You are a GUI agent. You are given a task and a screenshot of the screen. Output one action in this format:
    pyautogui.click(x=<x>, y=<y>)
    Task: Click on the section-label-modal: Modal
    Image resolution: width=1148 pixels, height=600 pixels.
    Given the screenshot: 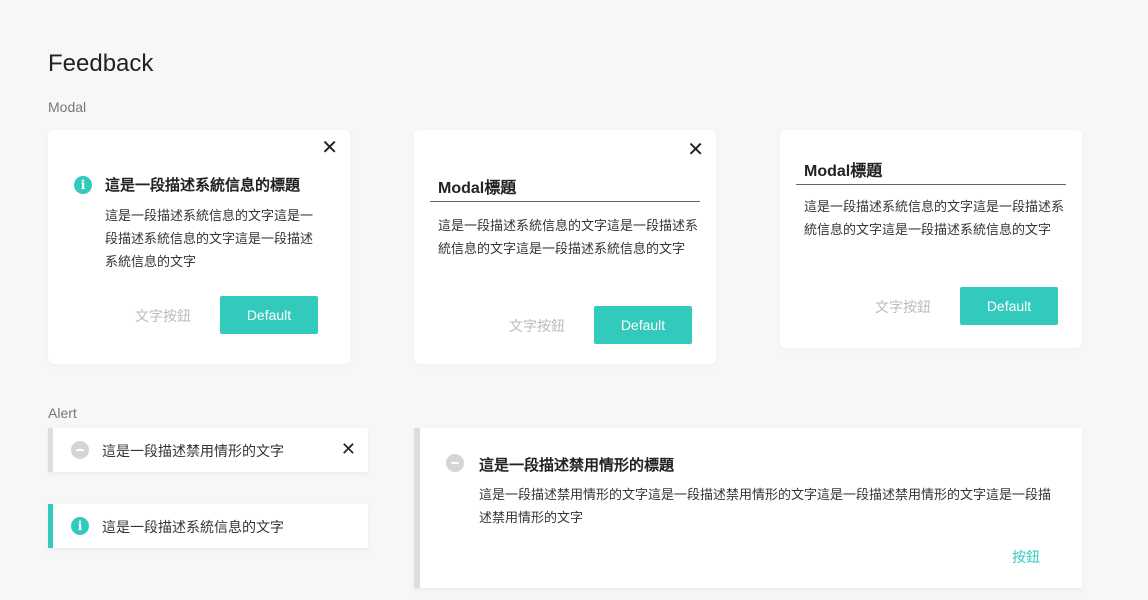 What is the action you would take?
    pyautogui.click(x=67, y=107)
    